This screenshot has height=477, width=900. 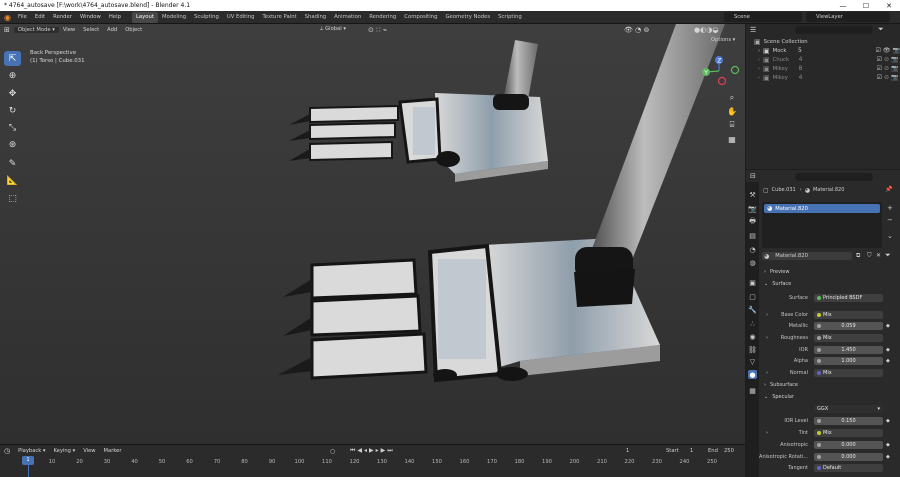 What do you see at coordinates (752, 262) in the screenshot?
I see `world-tab-icon: ◍` at bounding box center [752, 262].